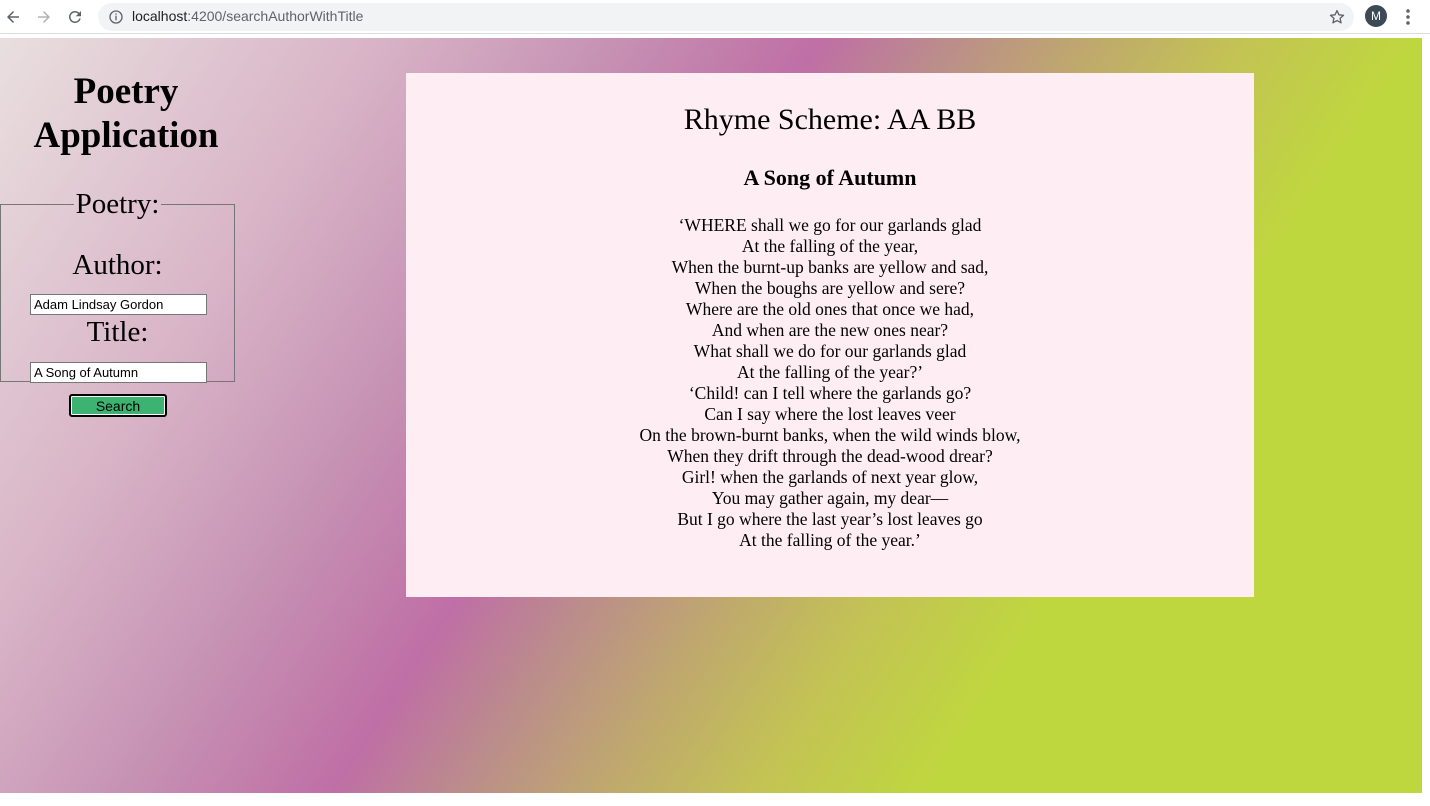  Describe the element at coordinates (830, 309) in the screenshot. I see `poem-line: Where are the old ones that once we had,` at that location.